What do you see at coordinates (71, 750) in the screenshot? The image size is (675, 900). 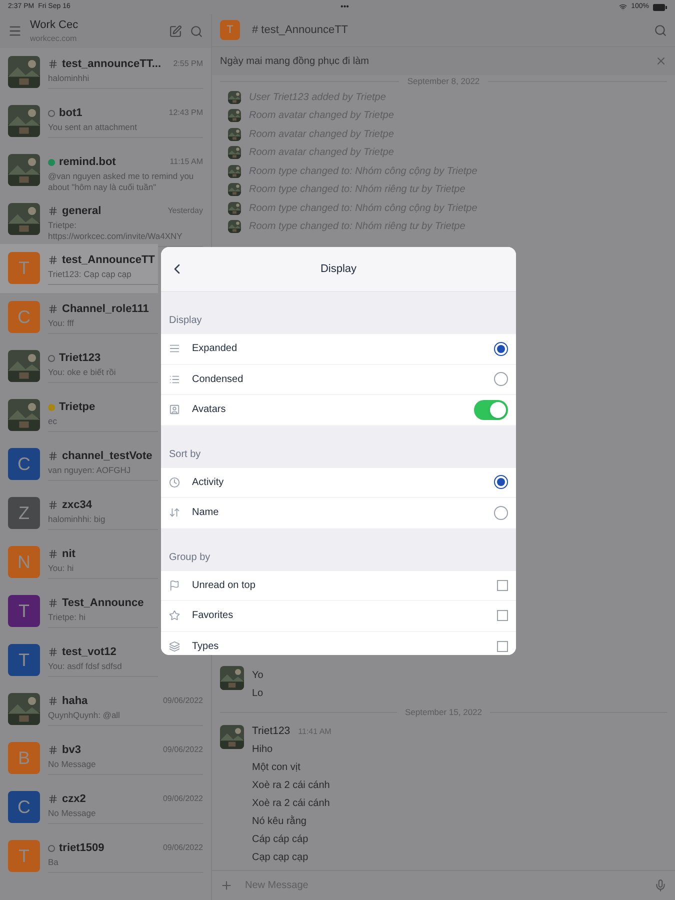 I see `room-name: bv3` at bounding box center [71, 750].